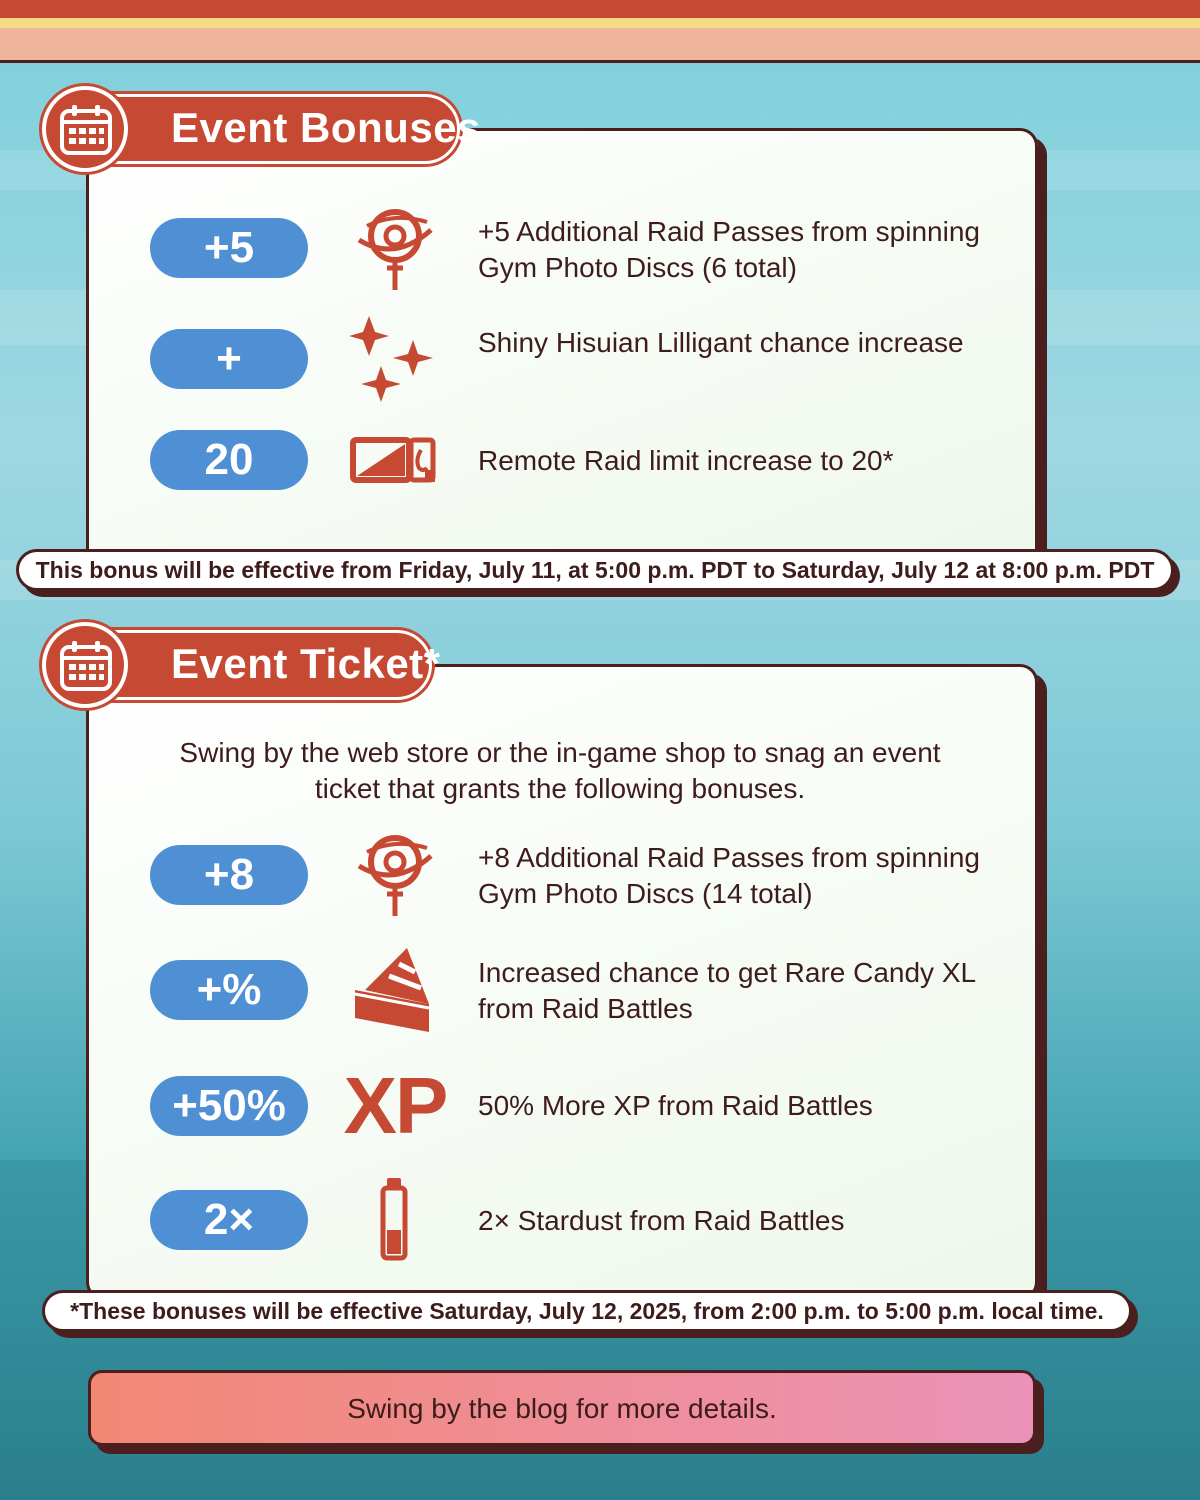 The width and height of the screenshot is (1200, 1500). What do you see at coordinates (396, 1105) in the screenshot?
I see `xp-icon: XP` at bounding box center [396, 1105].